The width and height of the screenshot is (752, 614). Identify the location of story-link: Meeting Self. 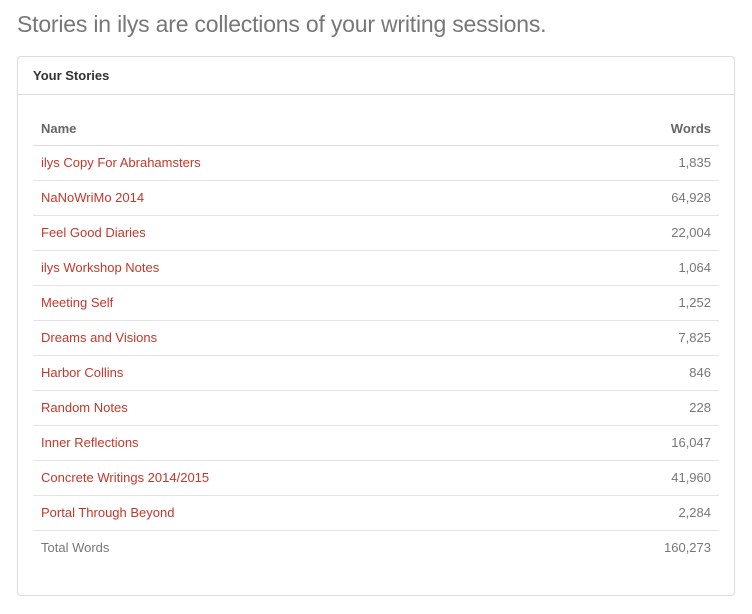
(77, 302).